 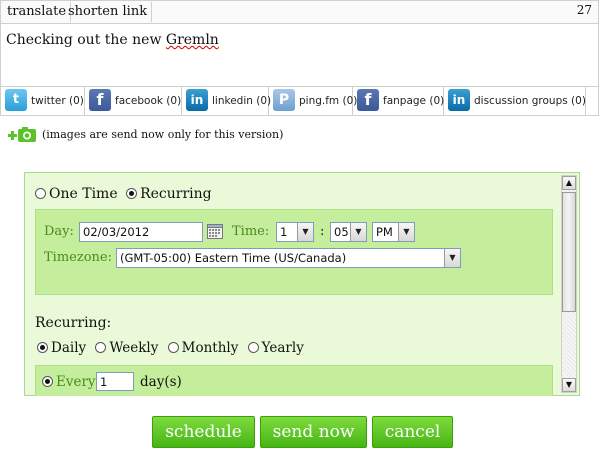 What do you see at coordinates (393, 232) in the screenshot?
I see `ampm-select: PM ▼` at bounding box center [393, 232].